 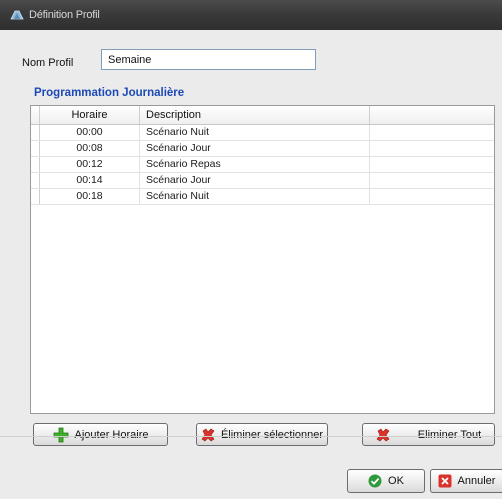 What do you see at coordinates (208, 59) in the screenshot?
I see `profile-name-input` at bounding box center [208, 59].